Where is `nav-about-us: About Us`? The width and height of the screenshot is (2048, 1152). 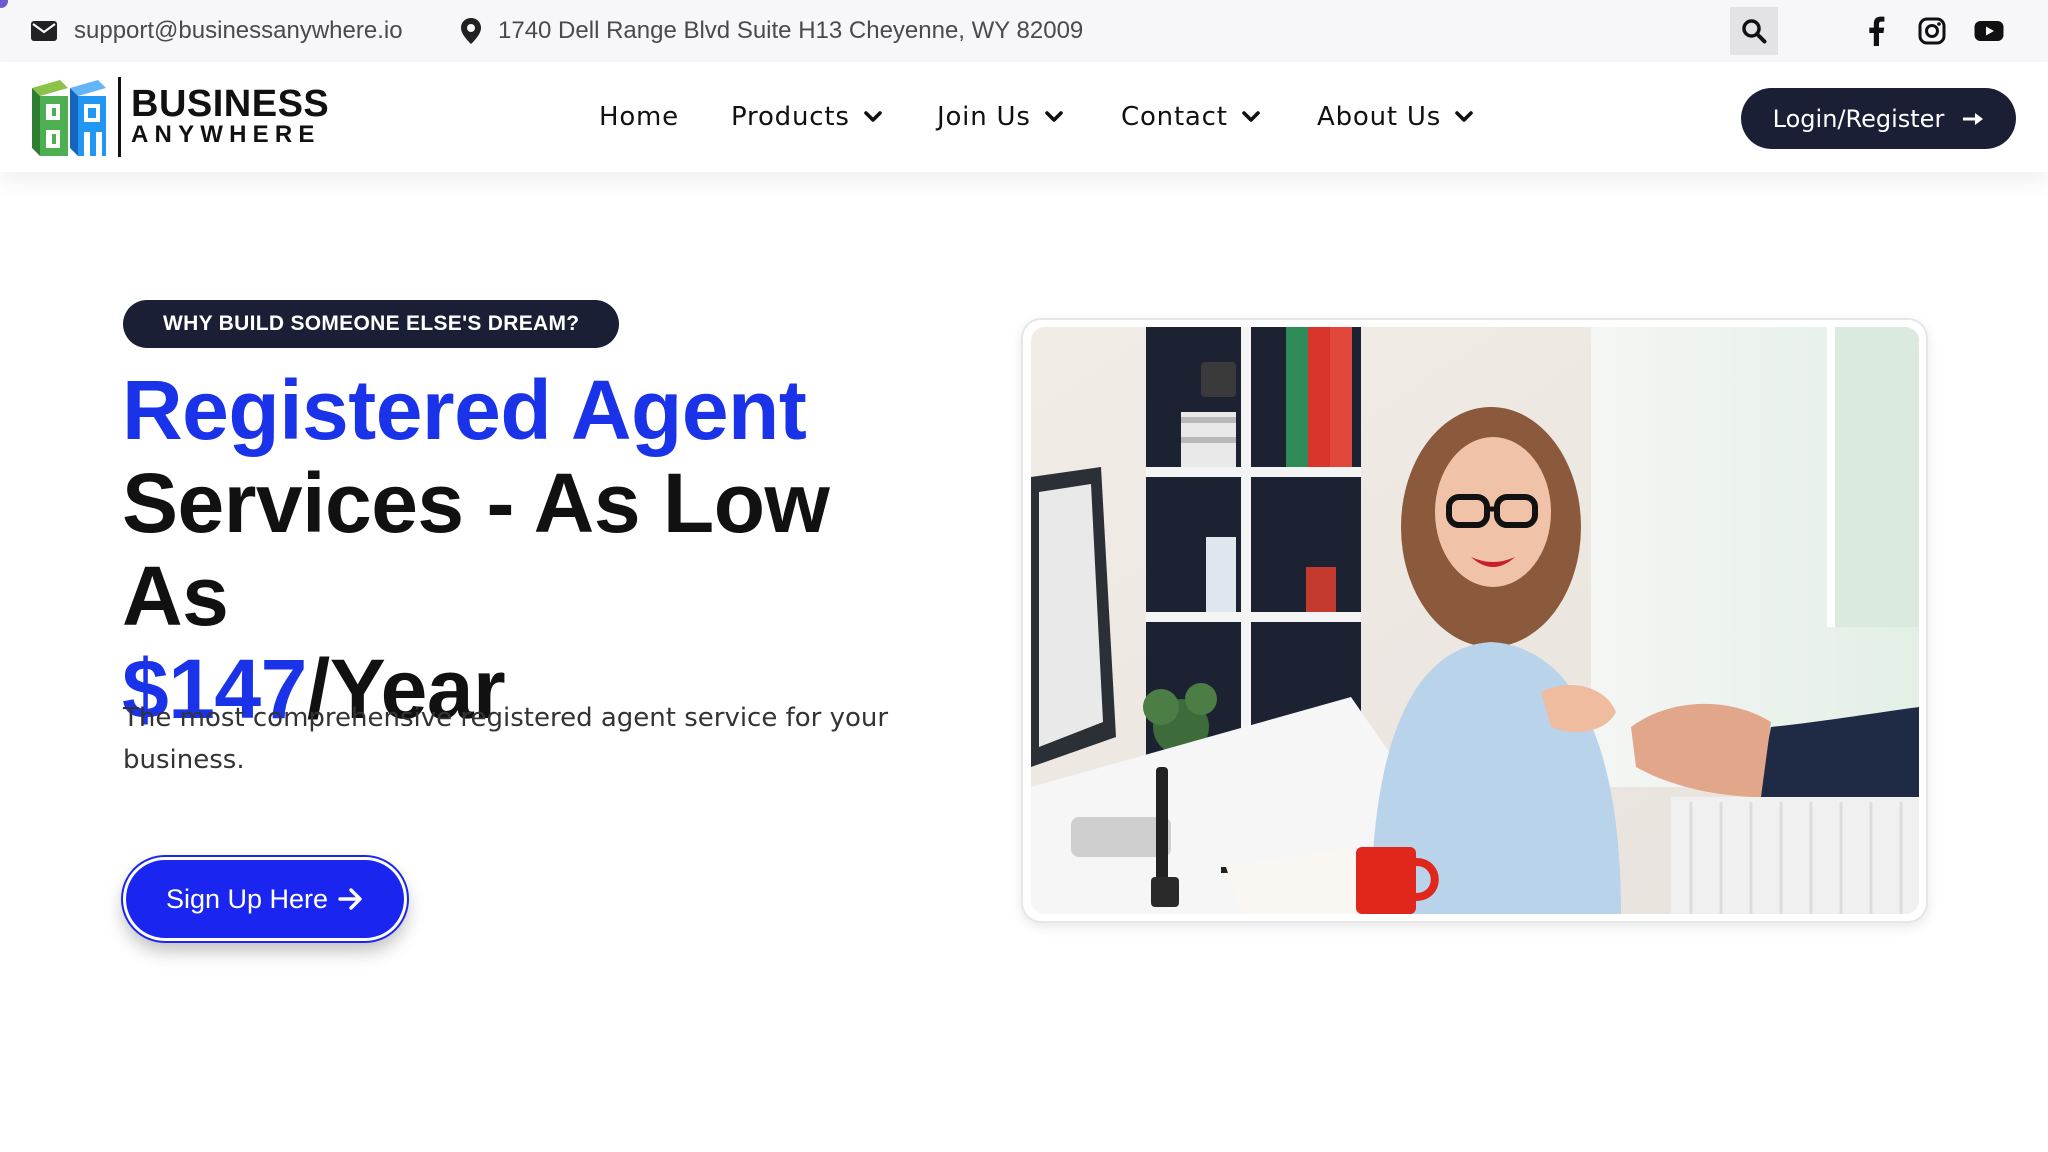 nav-about-us: About Us is located at coordinates (1395, 117).